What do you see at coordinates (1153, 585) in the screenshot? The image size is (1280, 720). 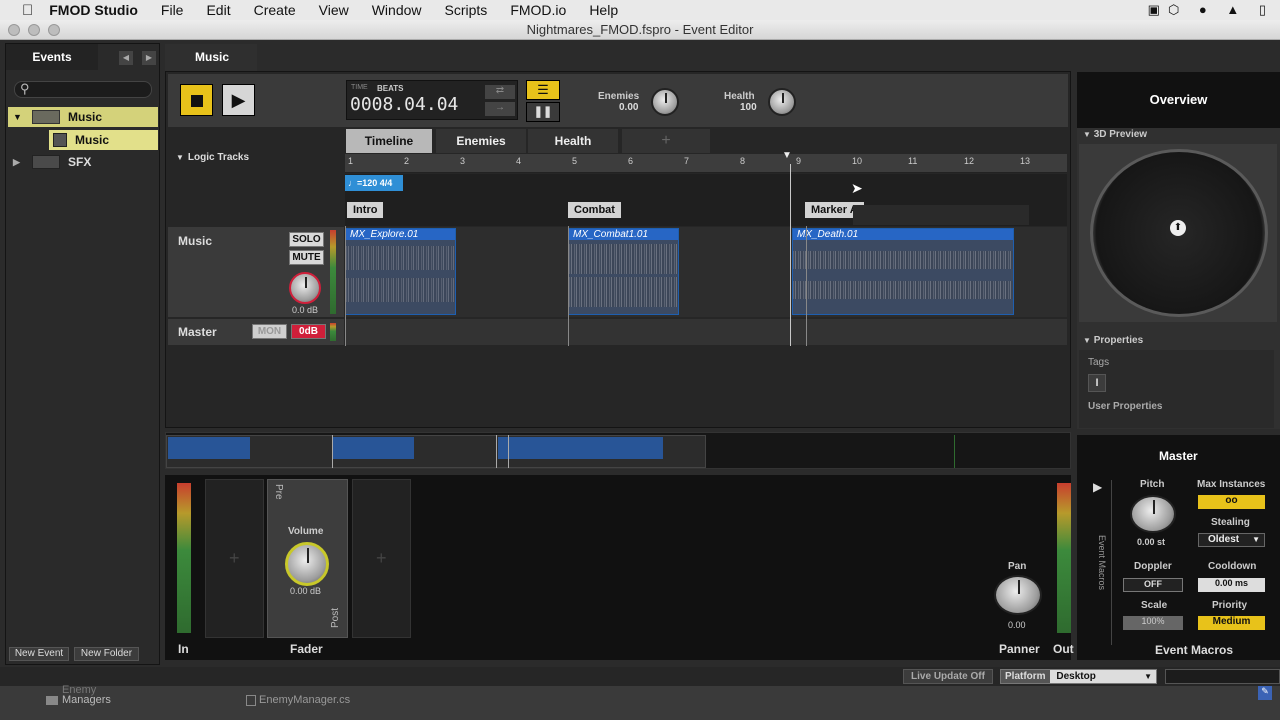 I see `doppler-toggle: OFF` at bounding box center [1153, 585].